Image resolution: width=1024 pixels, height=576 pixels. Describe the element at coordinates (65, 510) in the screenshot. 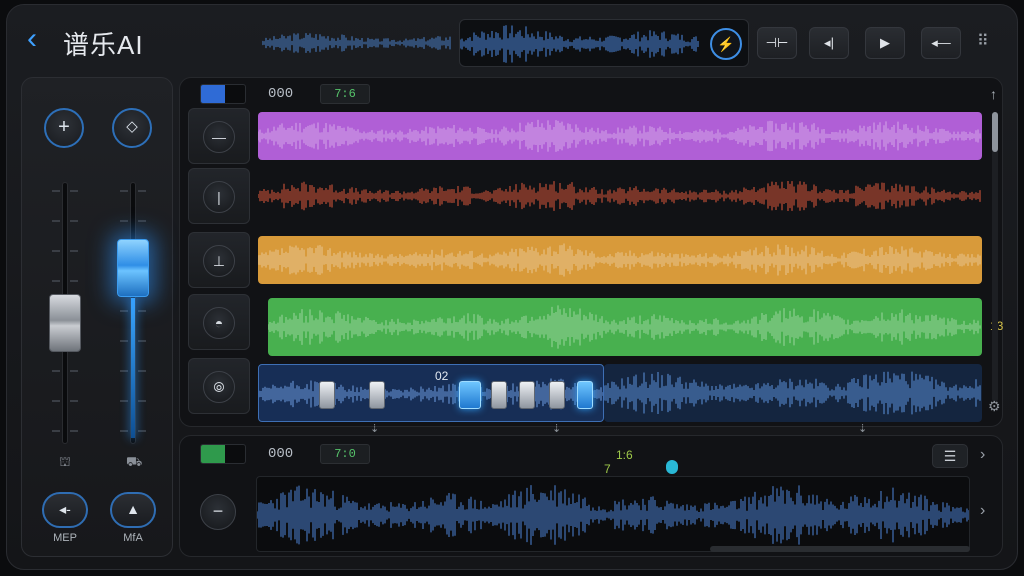

I see `mep-button: ◂-` at that location.